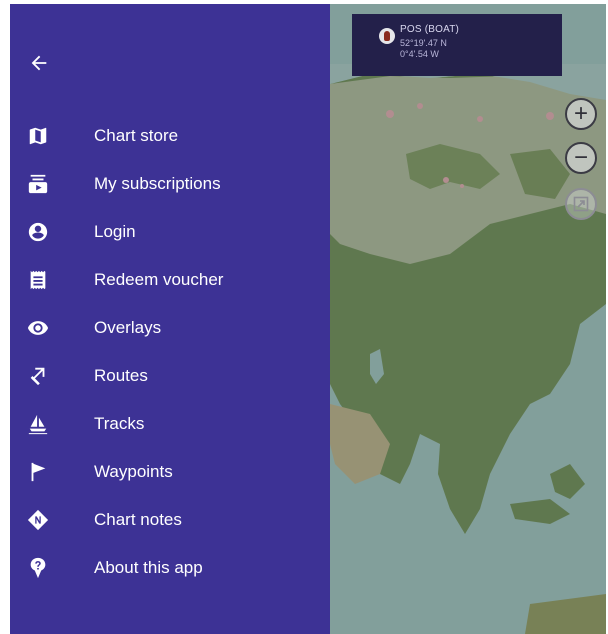 This screenshot has width=608, height=634. Describe the element at coordinates (423, 43) in the screenshot. I see `position-latitude: 52°19'.47 N` at that location.